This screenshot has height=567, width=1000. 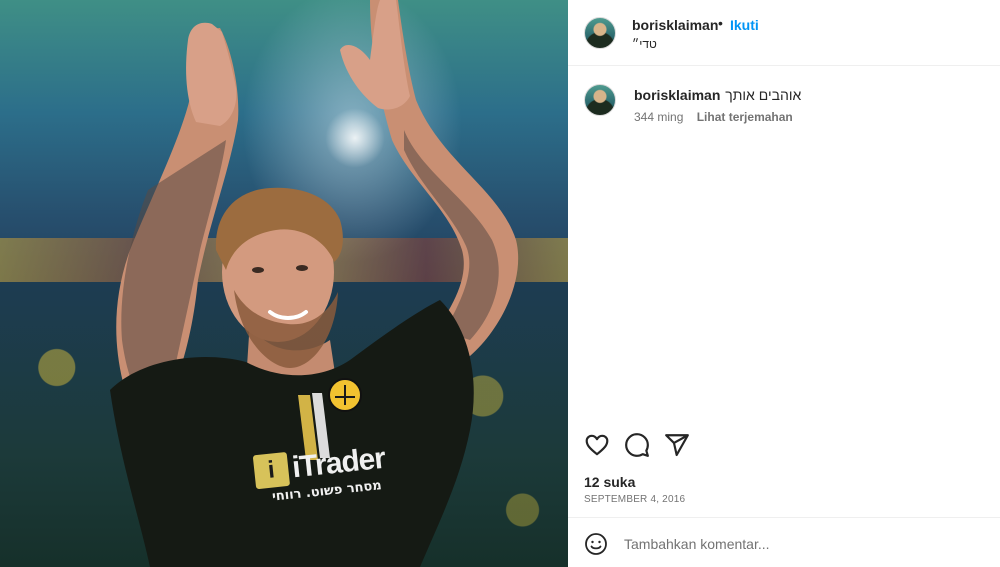 I want to click on location-label: טדי״, so click(x=644, y=44).